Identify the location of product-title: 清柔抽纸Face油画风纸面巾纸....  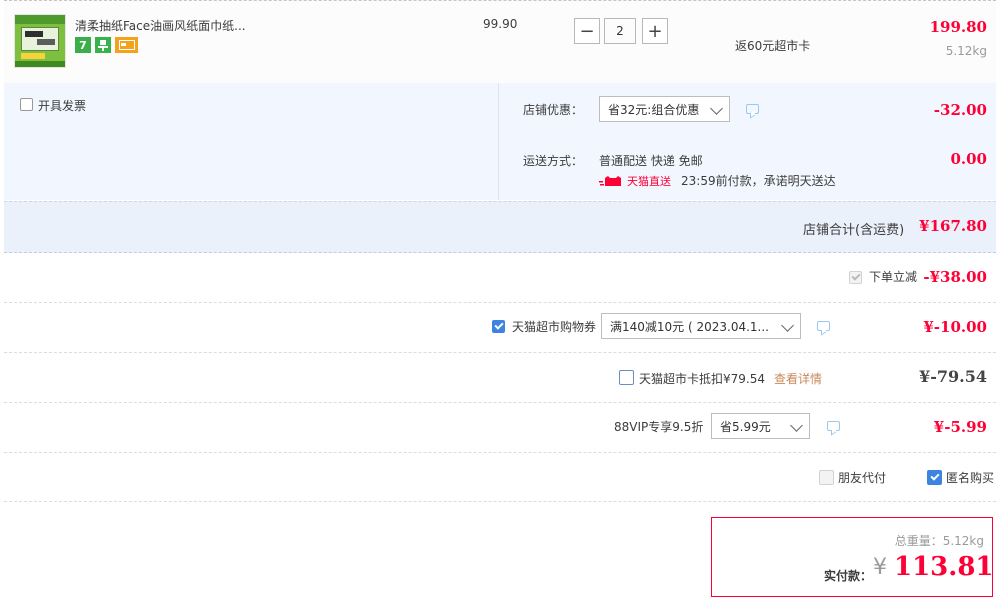
(160, 25).